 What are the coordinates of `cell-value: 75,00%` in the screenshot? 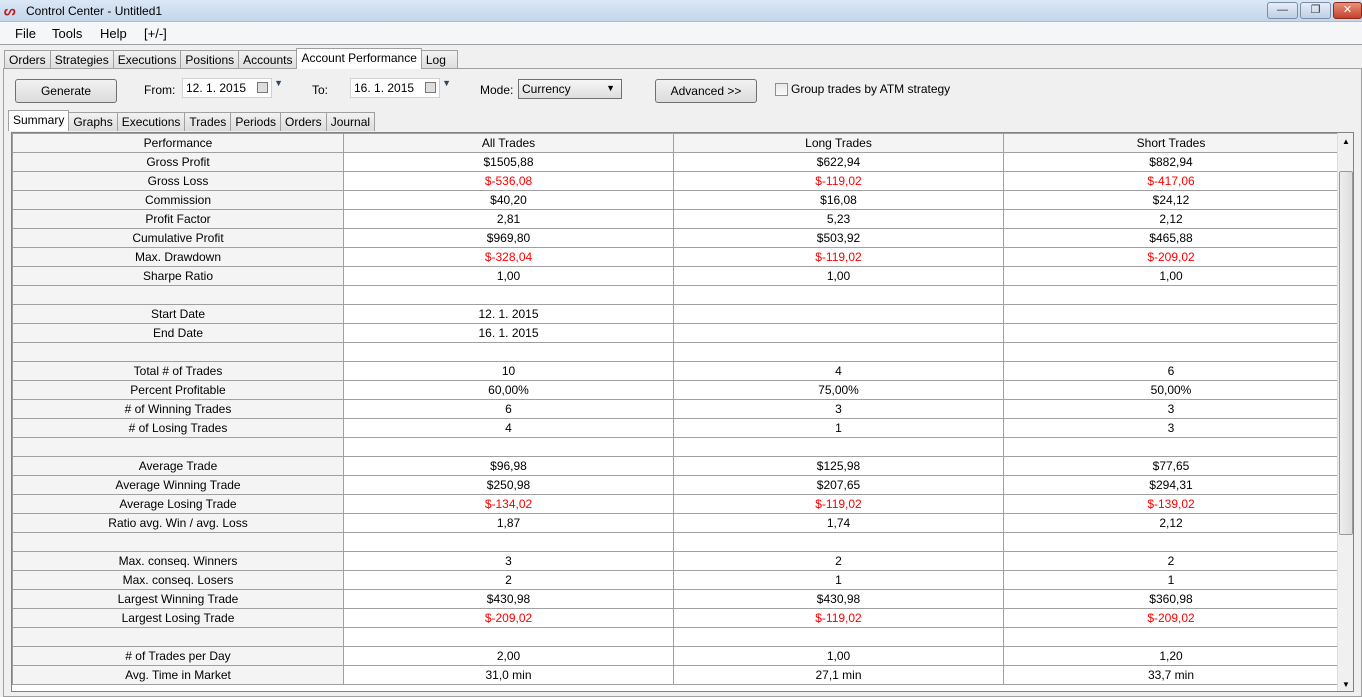 It's located at (838, 390).